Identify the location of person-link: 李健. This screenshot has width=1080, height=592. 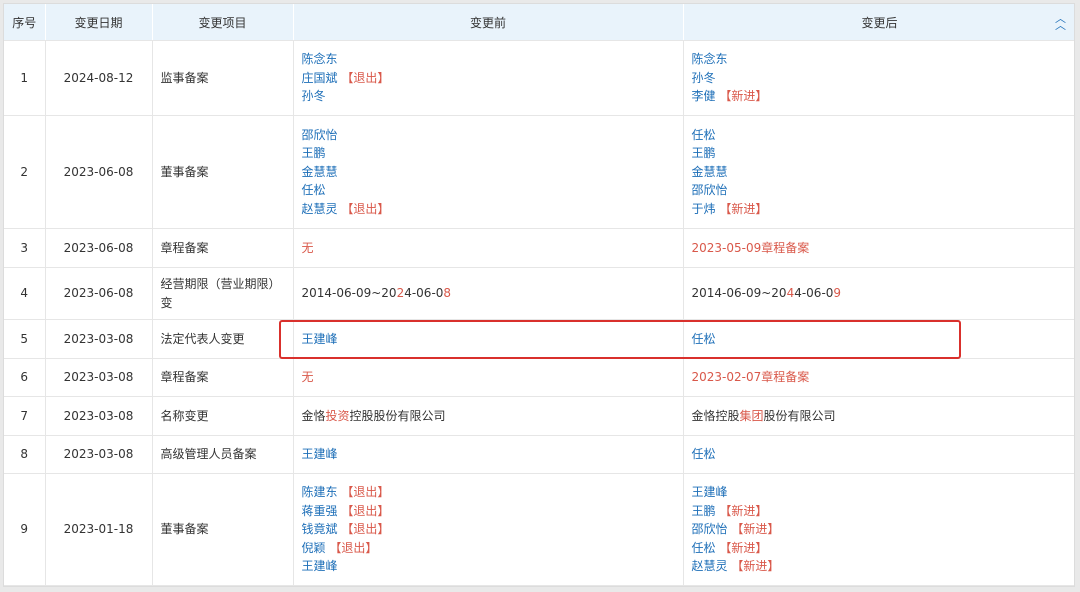
(704, 96).